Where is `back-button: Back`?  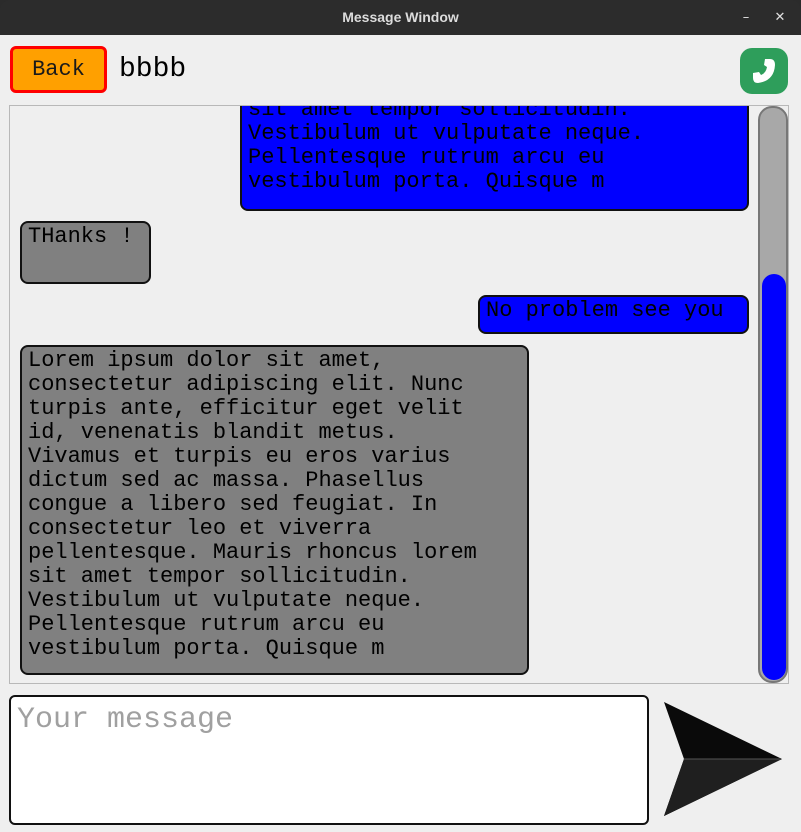
back-button: Back is located at coordinates (58, 69).